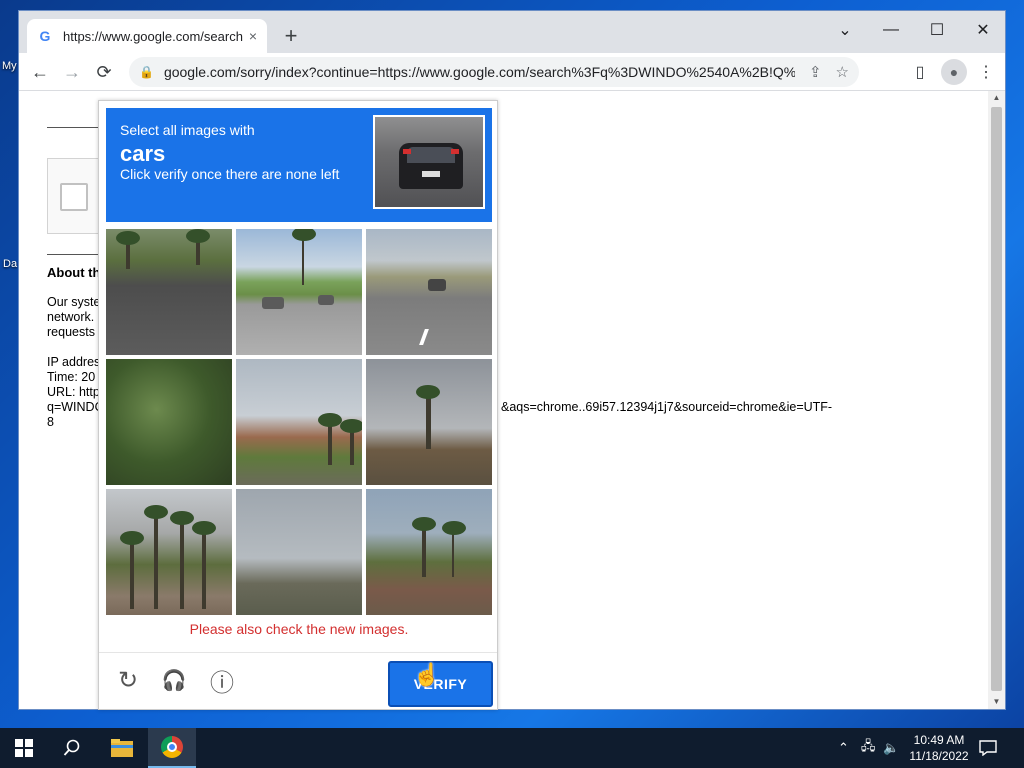 Image resolution: width=1024 pixels, height=768 pixels. Describe the element at coordinates (74, 197) in the screenshot. I see `recaptcha-checkbox` at that location.